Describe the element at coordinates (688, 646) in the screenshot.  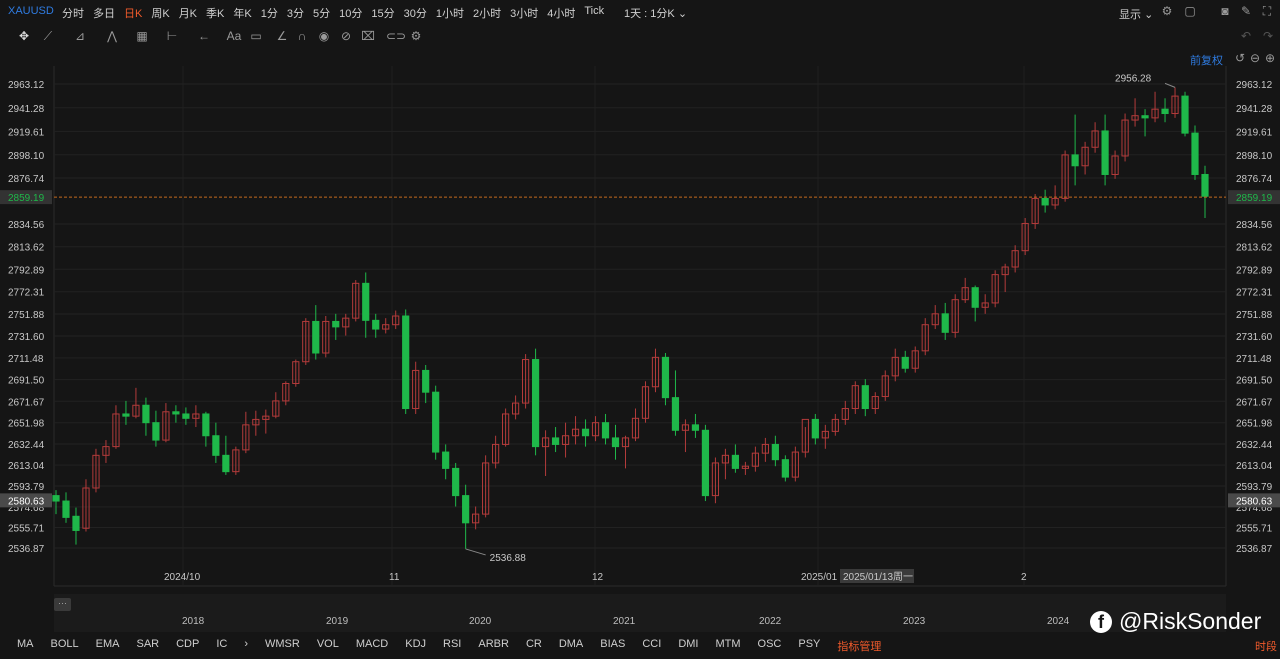
I see `indicator-item: DMI` at that location.